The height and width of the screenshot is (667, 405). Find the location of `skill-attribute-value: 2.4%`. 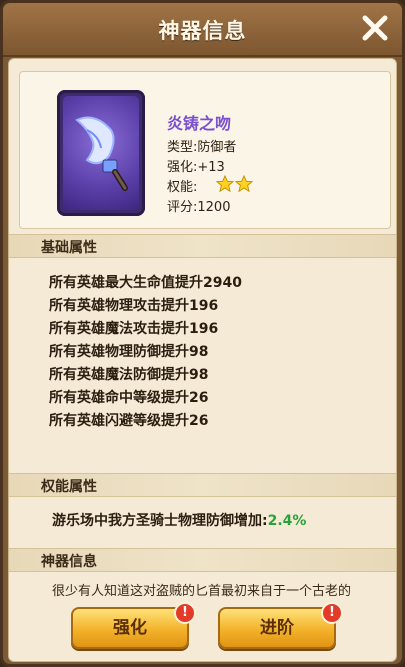

skill-attribute-value: 2.4% is located at coordinates (287, 521).